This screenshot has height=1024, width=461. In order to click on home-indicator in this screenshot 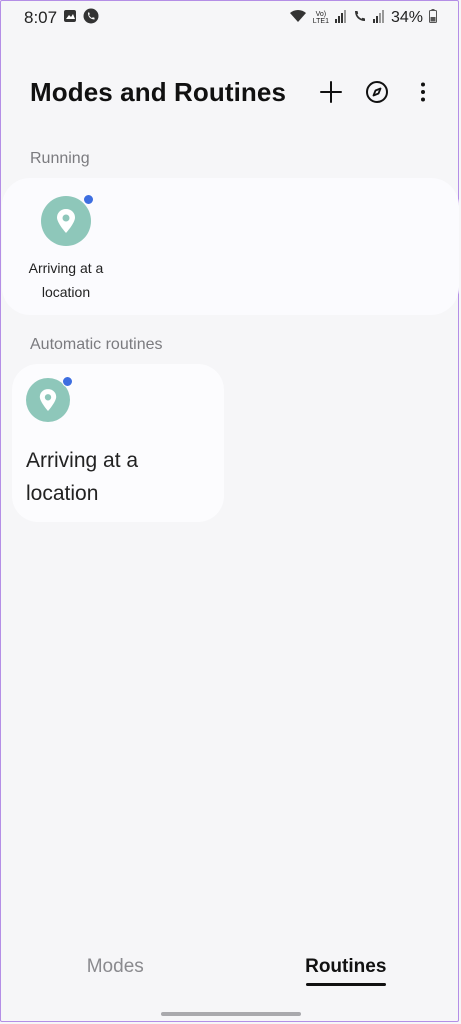, I will do `click(231, 1014)`.